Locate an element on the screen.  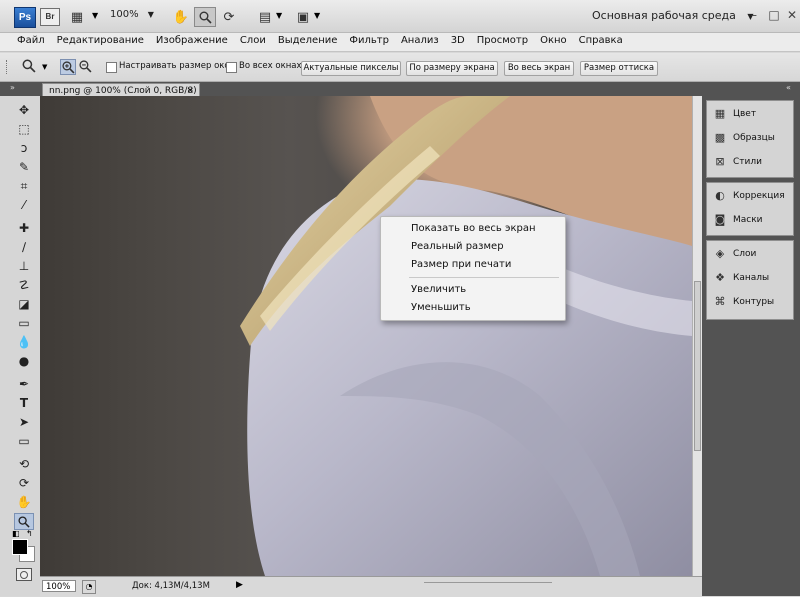
dodge-tool-icon: ● is located at coordinates (24, 361).